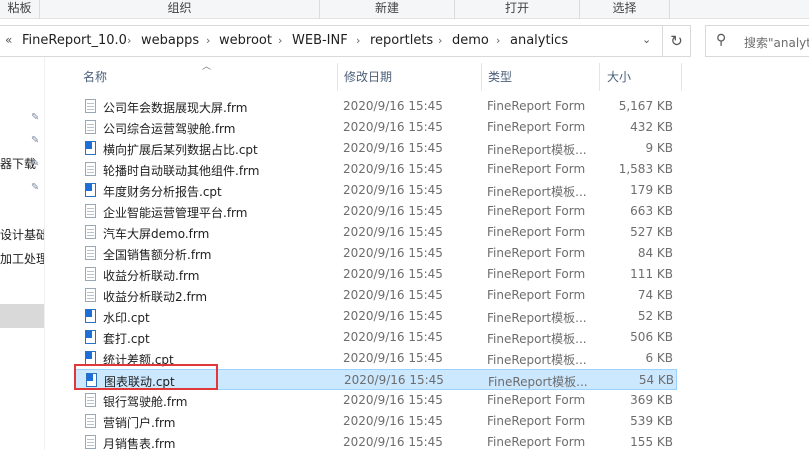 This screenshot has width=809, height=450. I want to click on nav-item: 加工处理, so click(22, 259).